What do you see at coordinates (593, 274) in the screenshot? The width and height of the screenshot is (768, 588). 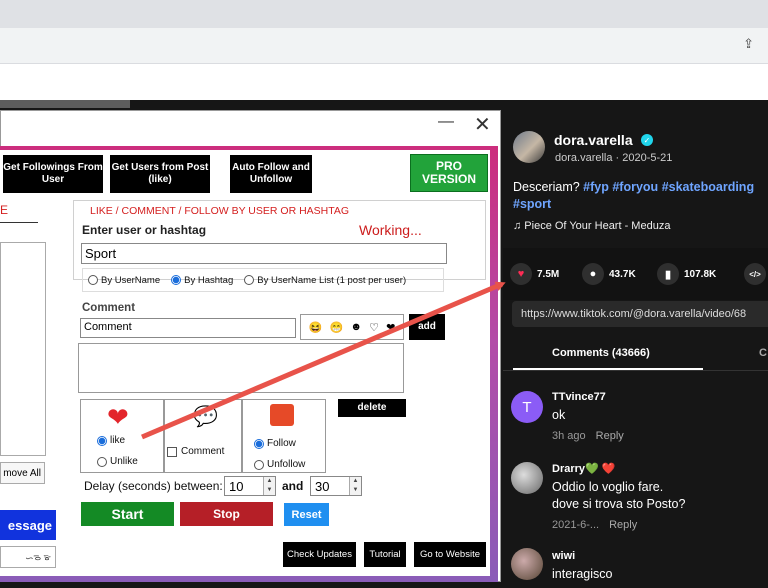 I see `comment-icon: ●` at bounding box center [593, 274].